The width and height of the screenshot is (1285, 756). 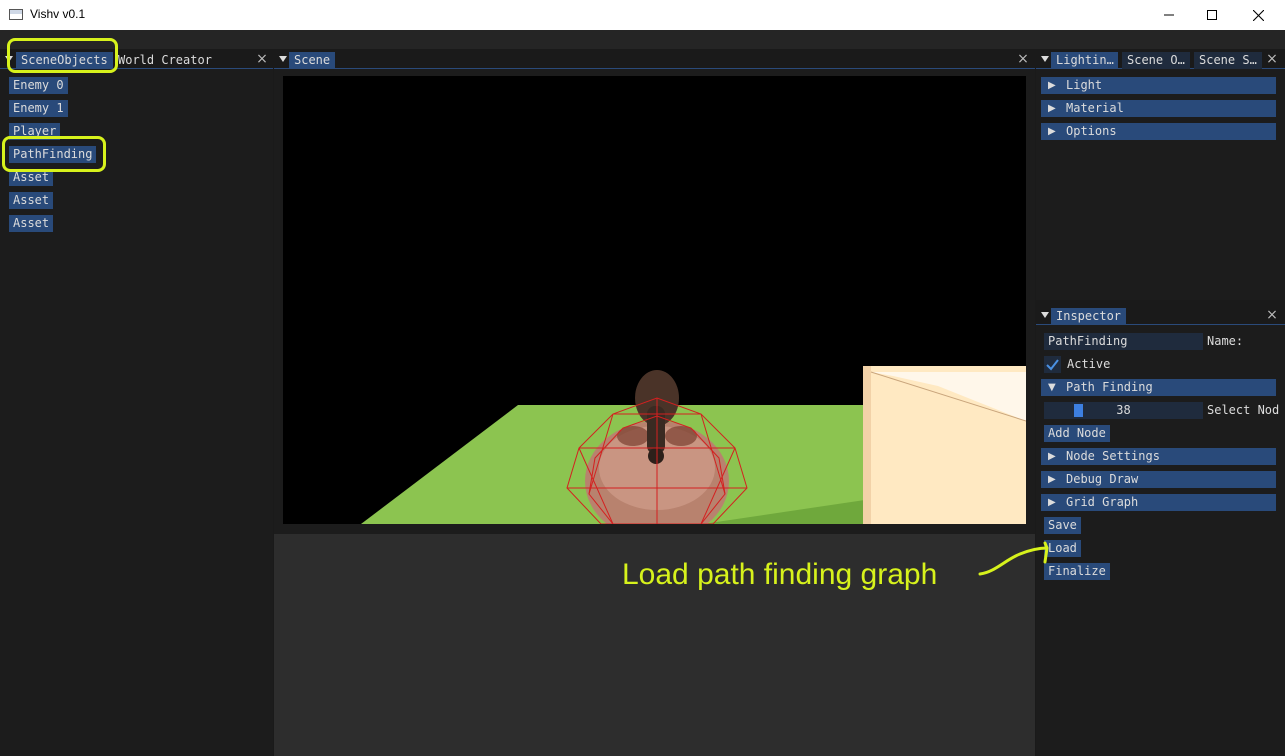 What do you see at coordinates (1123, 341) in the screenshot?
I see `name-input: PathFinding` at bounding box center [1123, 341].